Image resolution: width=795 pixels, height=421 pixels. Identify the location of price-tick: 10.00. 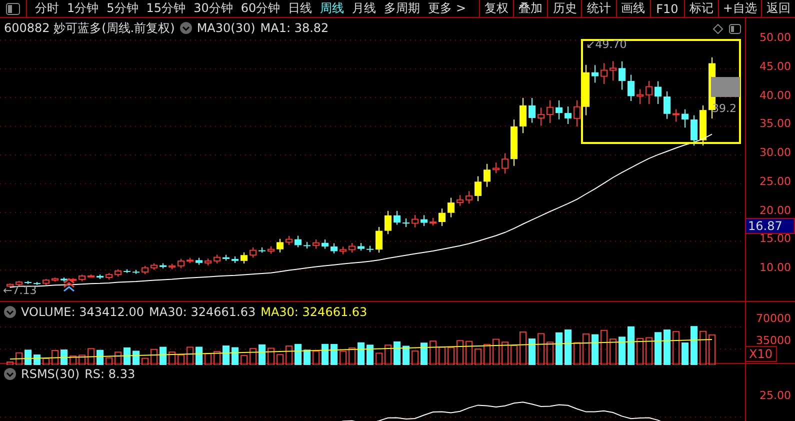
(775, 267).